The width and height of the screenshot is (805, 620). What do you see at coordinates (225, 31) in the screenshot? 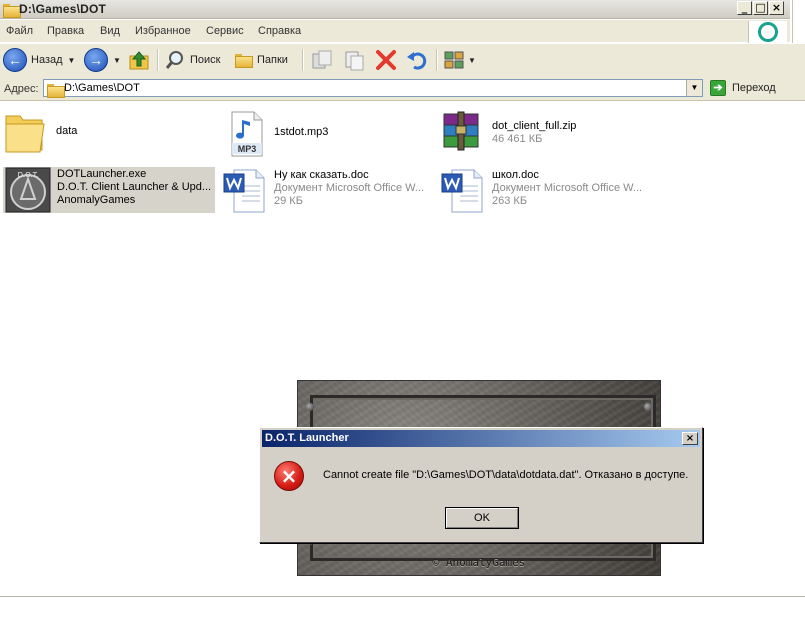
I see `menu-tools: Сервис` at bounding box center [225, 31].